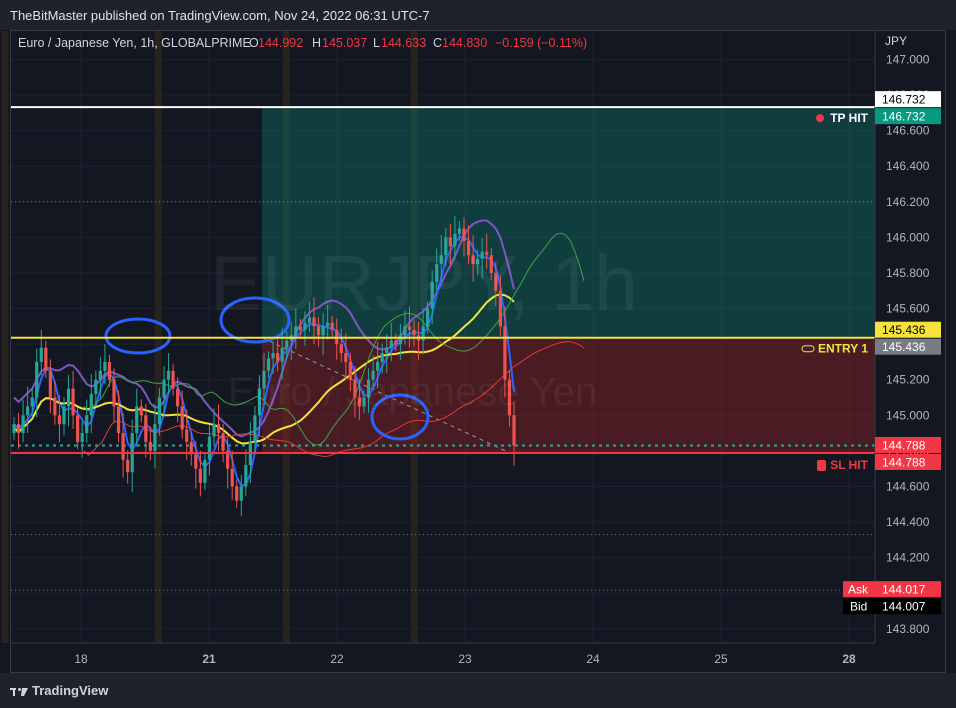 This screenshot has height=708, width=956. Describe the element at coordinates (908, 415) in the screenshot. I see `y-tick-label: 145.000` at that location.